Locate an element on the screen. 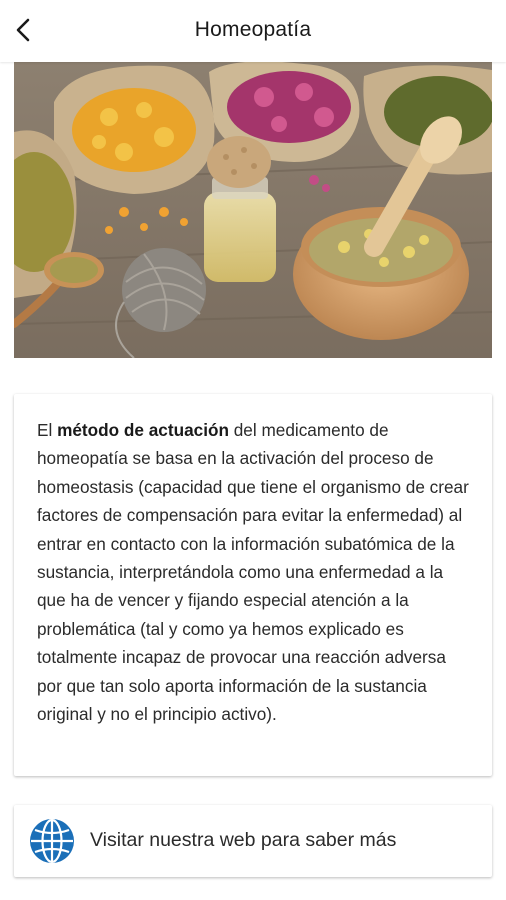 Image resolution: width=506 pixels, height=900 pixels. info-text-bold: método de actuación is located at coordinates (143, 430).